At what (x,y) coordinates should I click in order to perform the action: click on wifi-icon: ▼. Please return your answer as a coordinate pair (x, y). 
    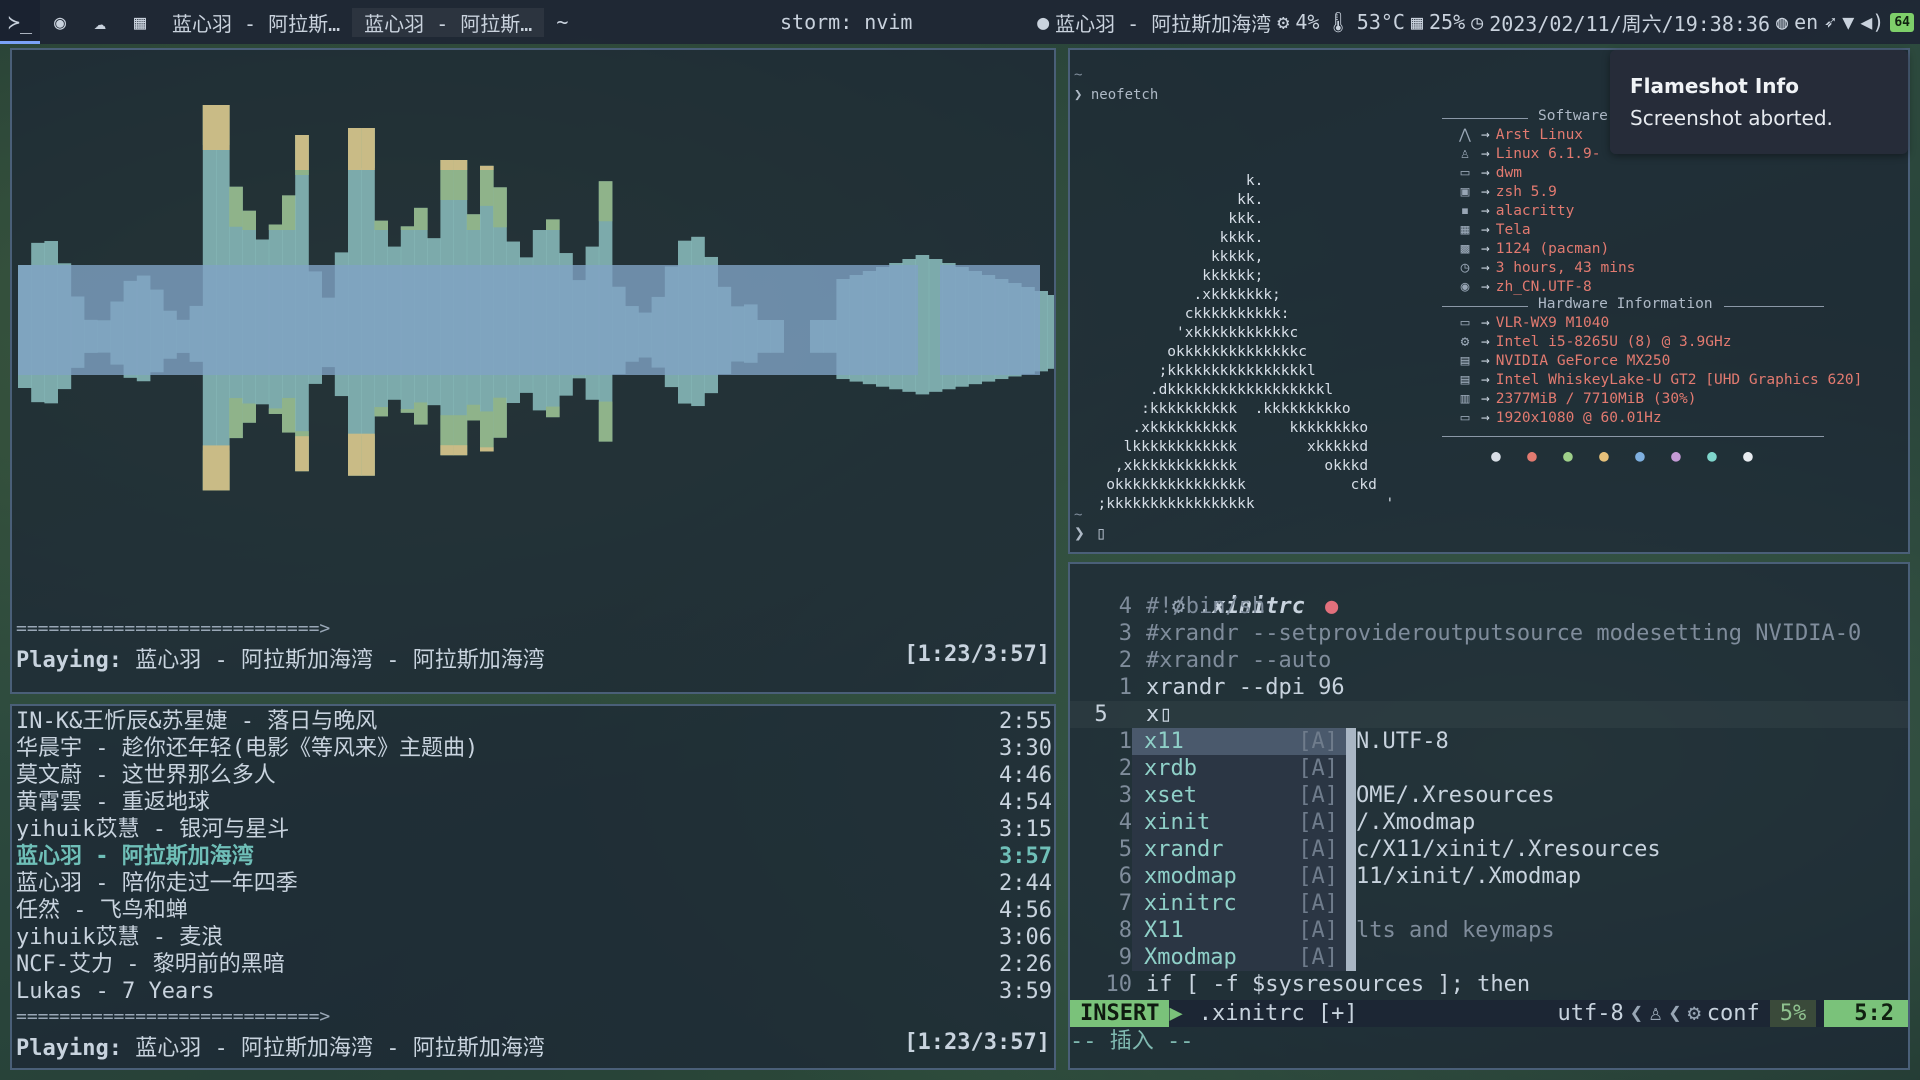
    Looking at the image, I should click on (1848, 22).